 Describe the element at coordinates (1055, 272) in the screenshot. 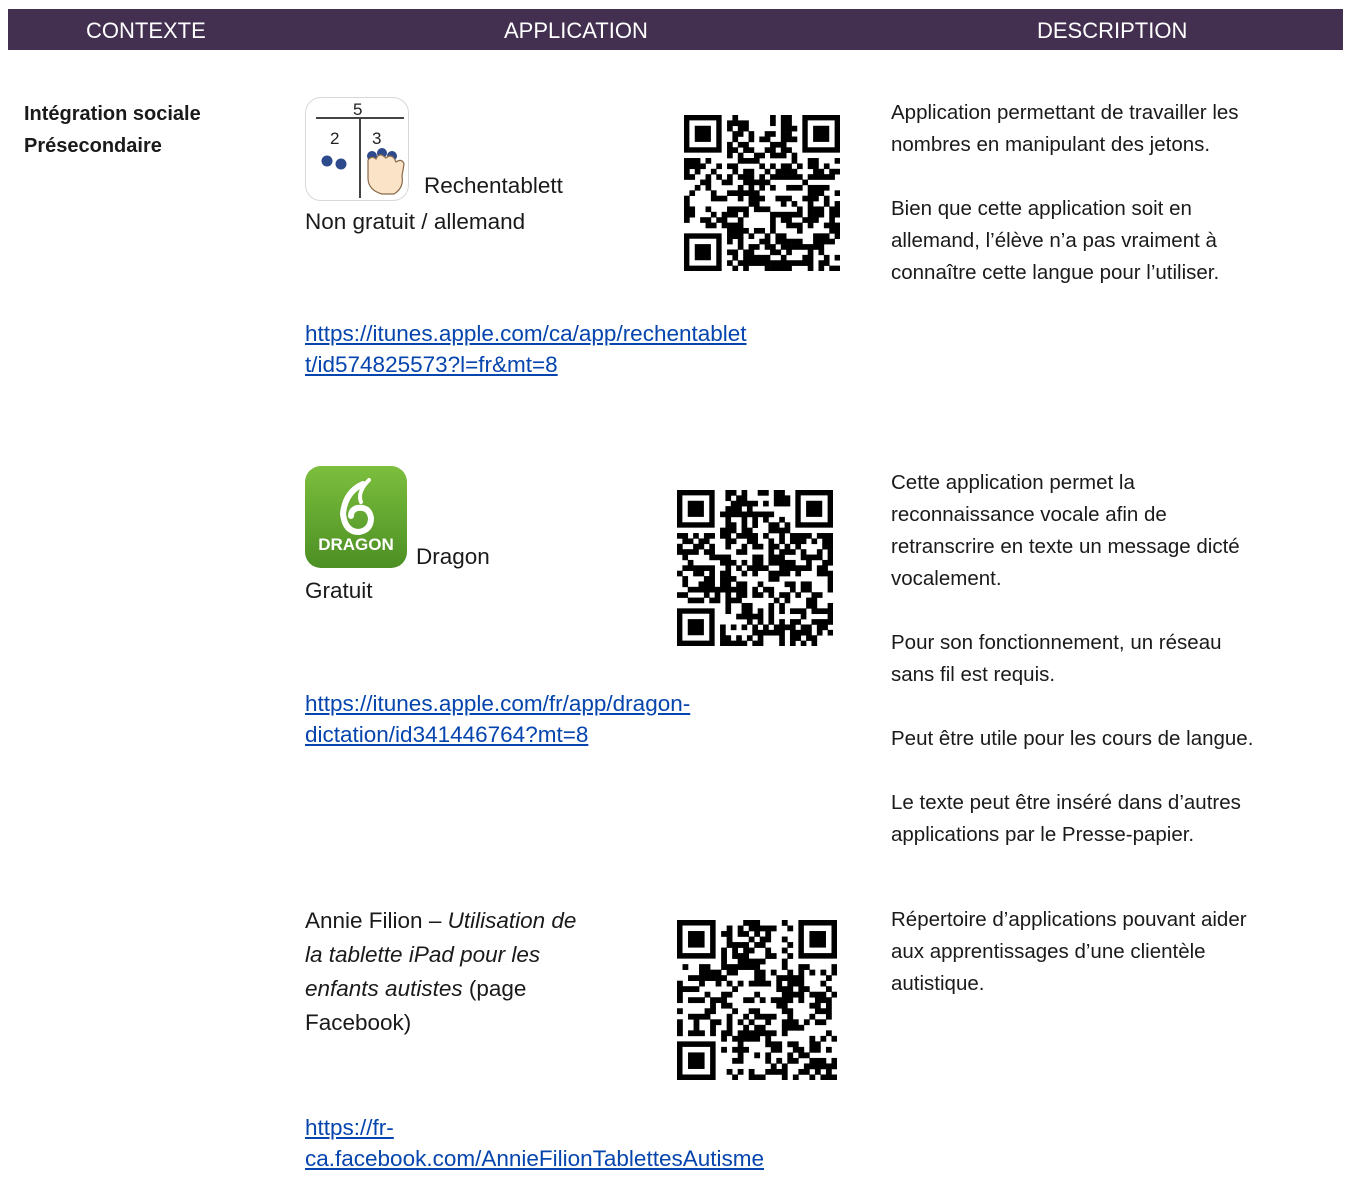

I see `desc-line: connaître cette langue pour l’utiliser.` at that location.